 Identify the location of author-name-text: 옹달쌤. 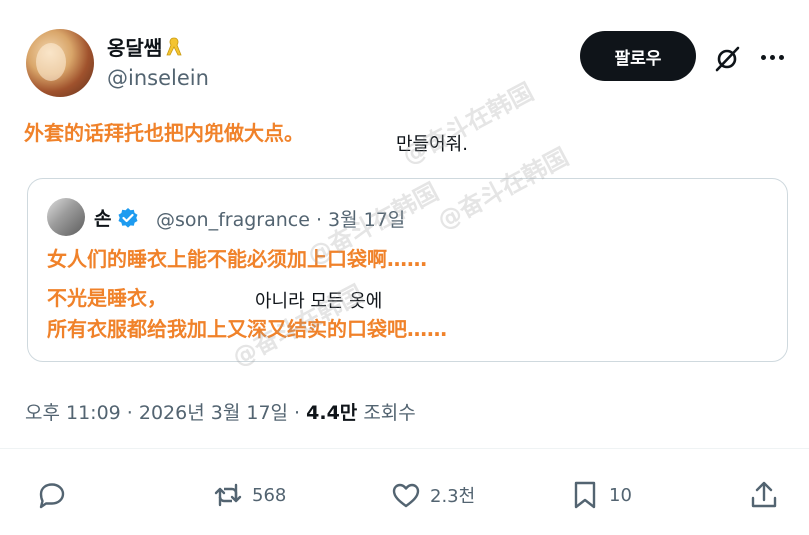
(134, 46).